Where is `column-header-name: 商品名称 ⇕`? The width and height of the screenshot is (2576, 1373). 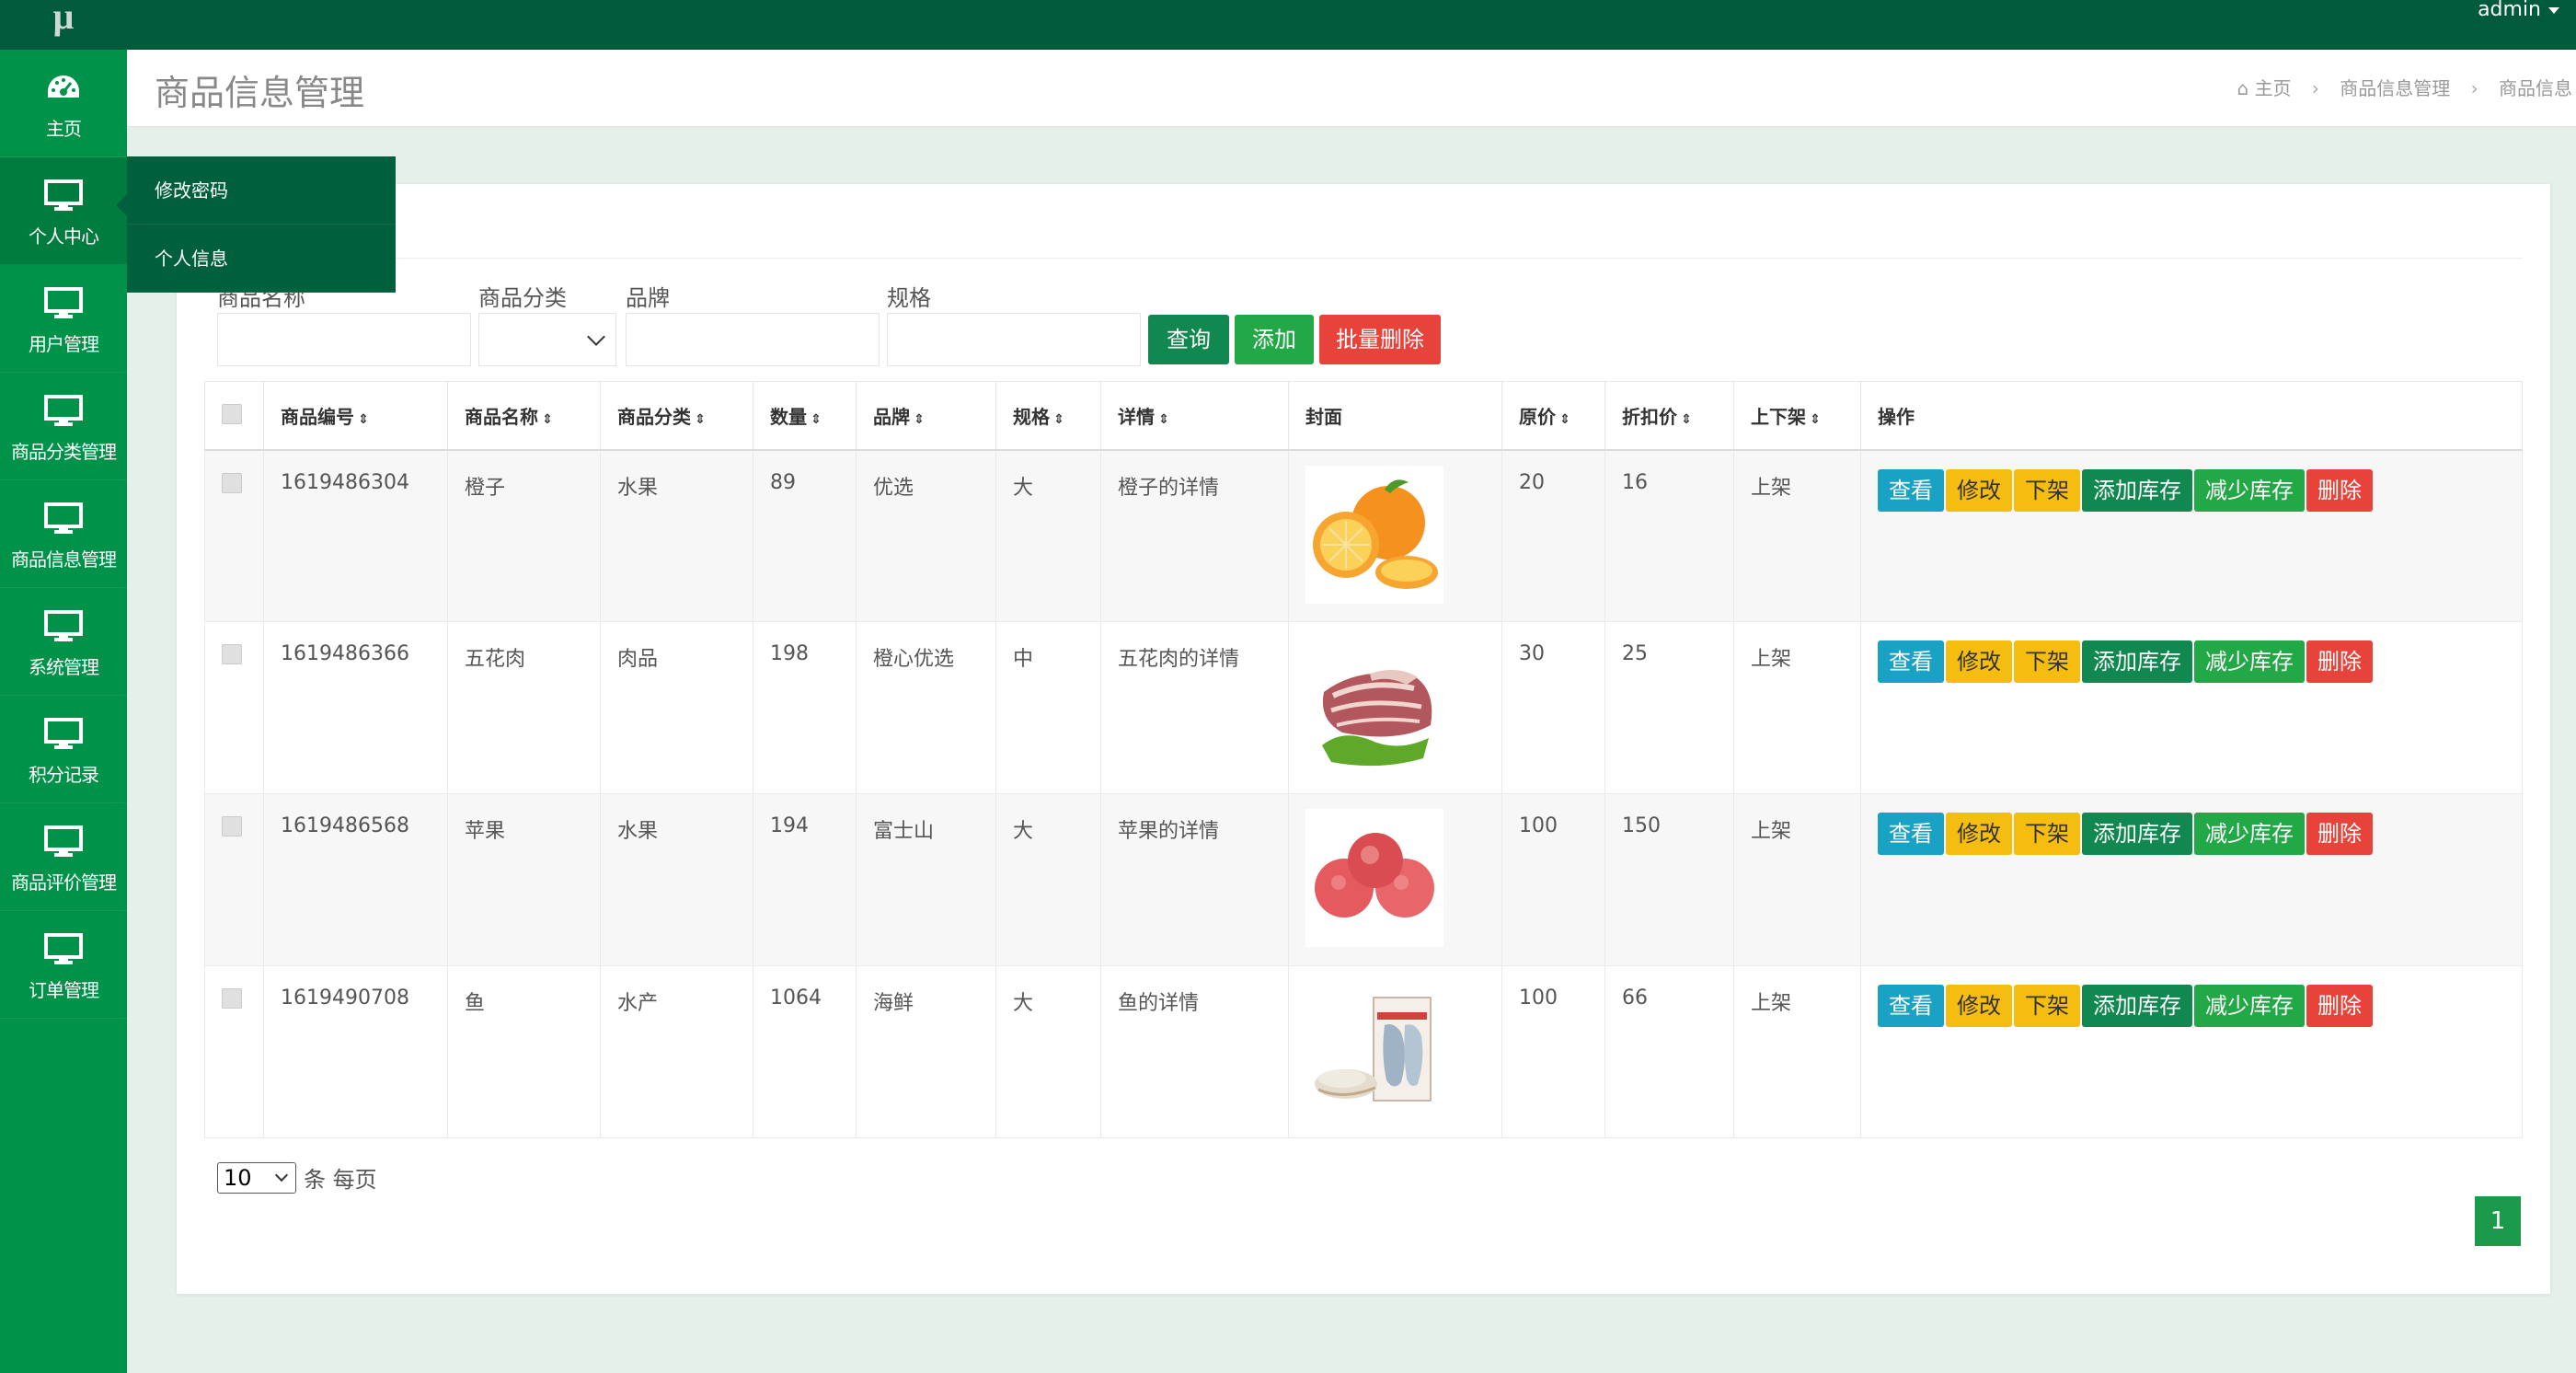
column-header-name: 商品名称 ⇕ is located at coordinates (524, 416).